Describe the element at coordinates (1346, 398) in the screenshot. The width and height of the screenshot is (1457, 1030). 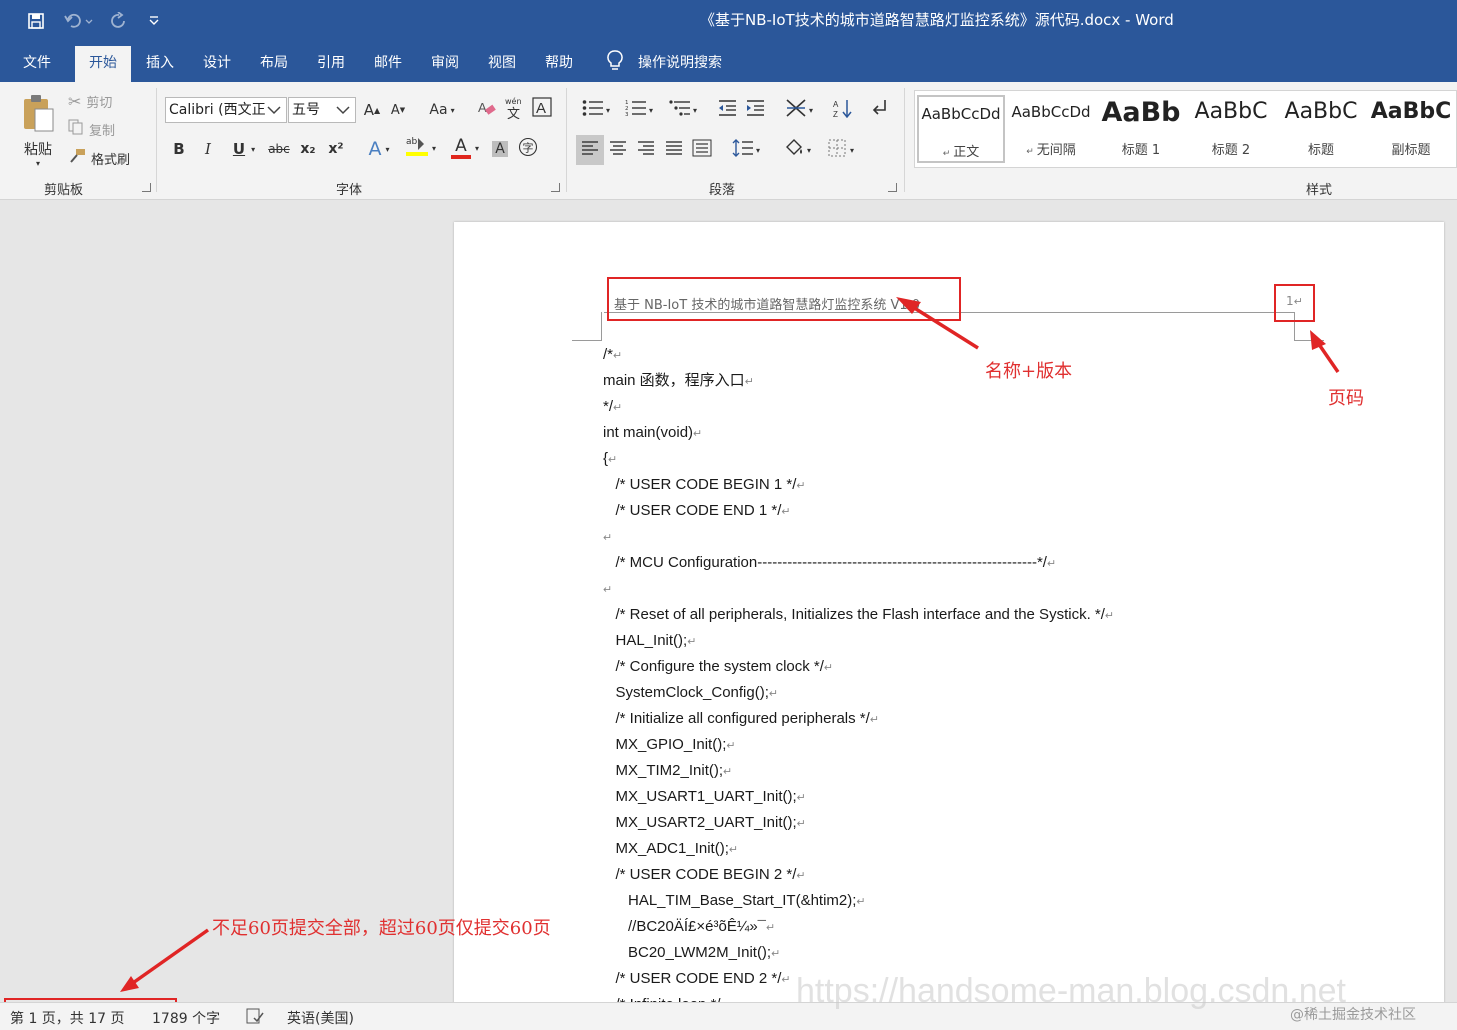
I see `annotation-page-code: 页码` at that location.